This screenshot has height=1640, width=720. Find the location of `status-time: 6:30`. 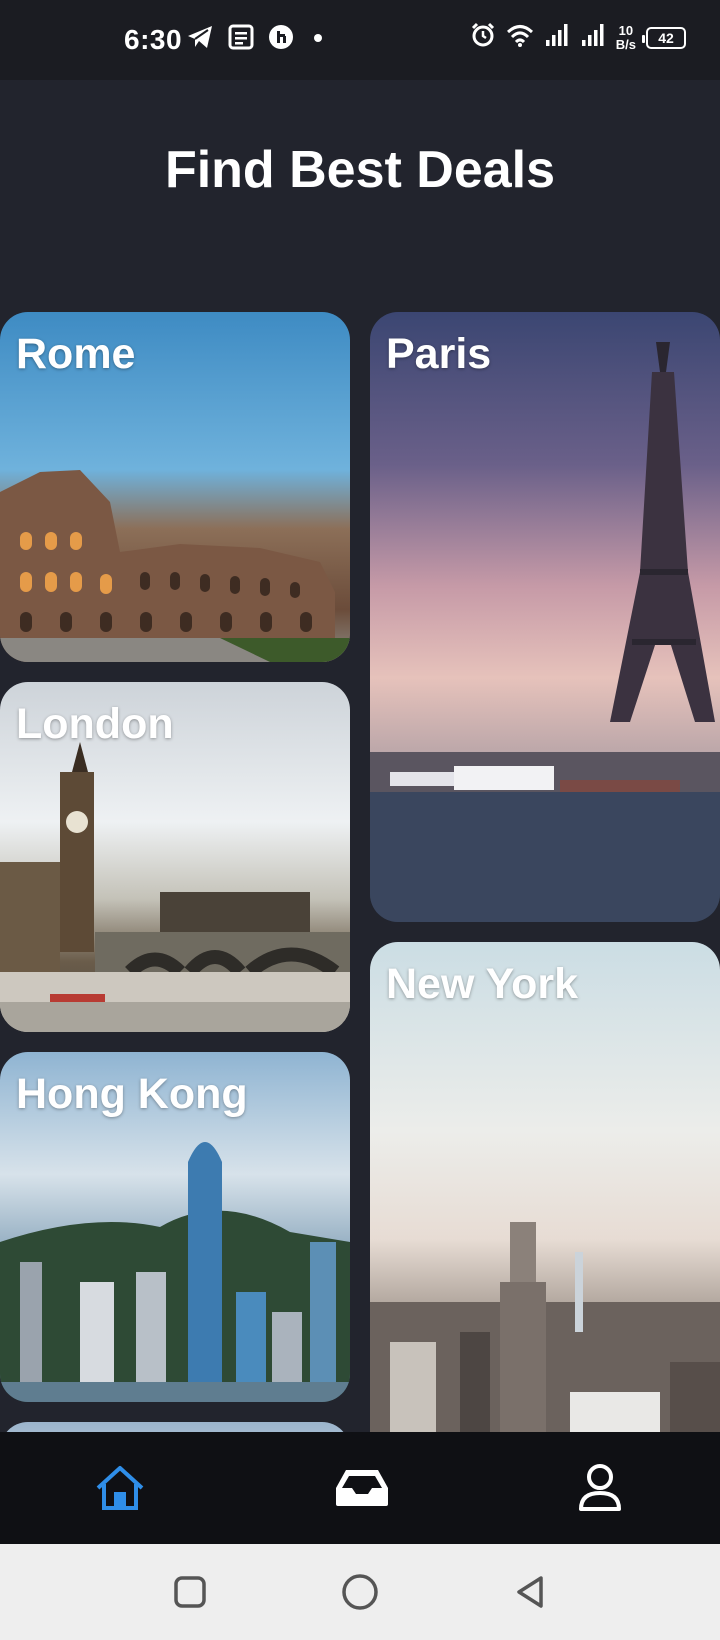

status-time: 6:30 is located at coordinates (153, 39).